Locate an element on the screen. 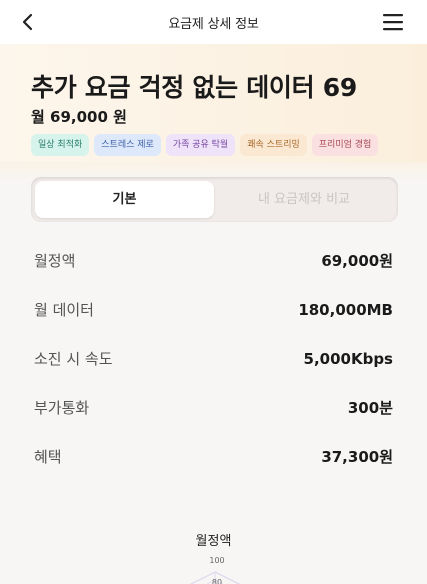 This screenshot has width=427, height=584. radar-tick-80: 80 is located at coordinates (217, 581).